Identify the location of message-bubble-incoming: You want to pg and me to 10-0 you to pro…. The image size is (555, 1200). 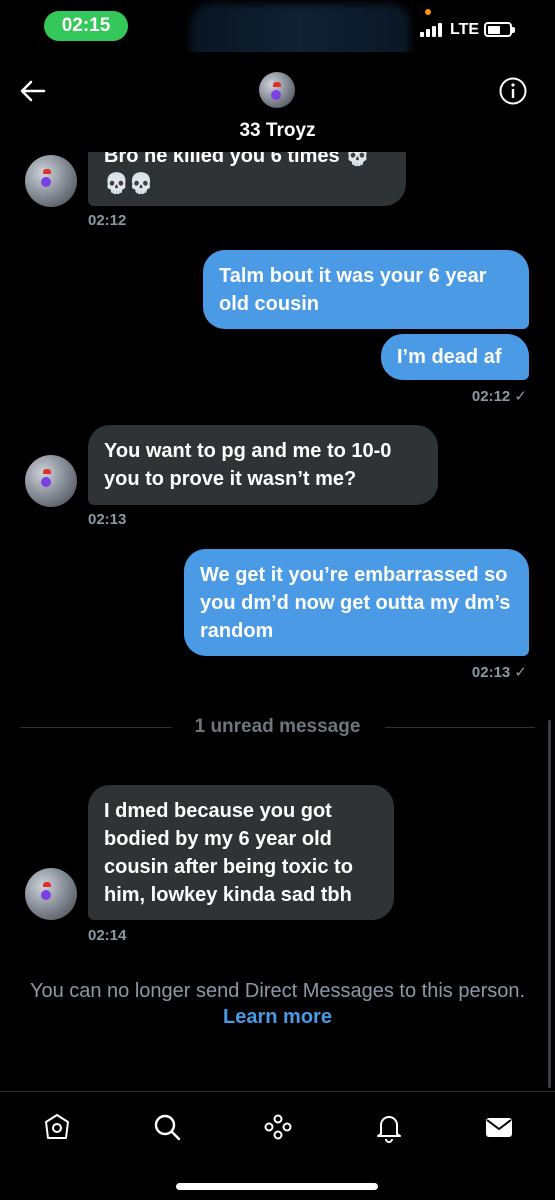
(263, 465).